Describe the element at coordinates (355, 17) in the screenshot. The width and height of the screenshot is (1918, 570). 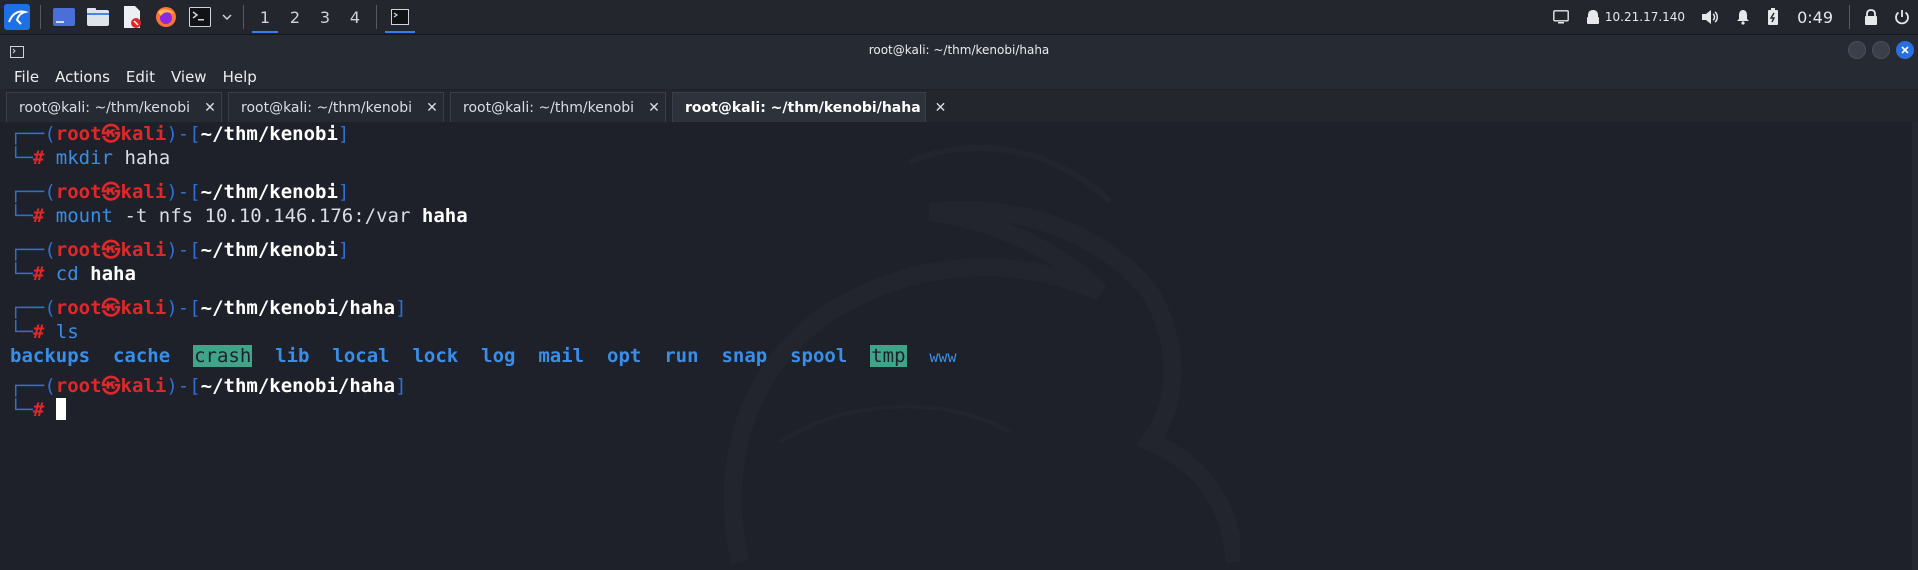
I see `workspace-4: 4` at that location.